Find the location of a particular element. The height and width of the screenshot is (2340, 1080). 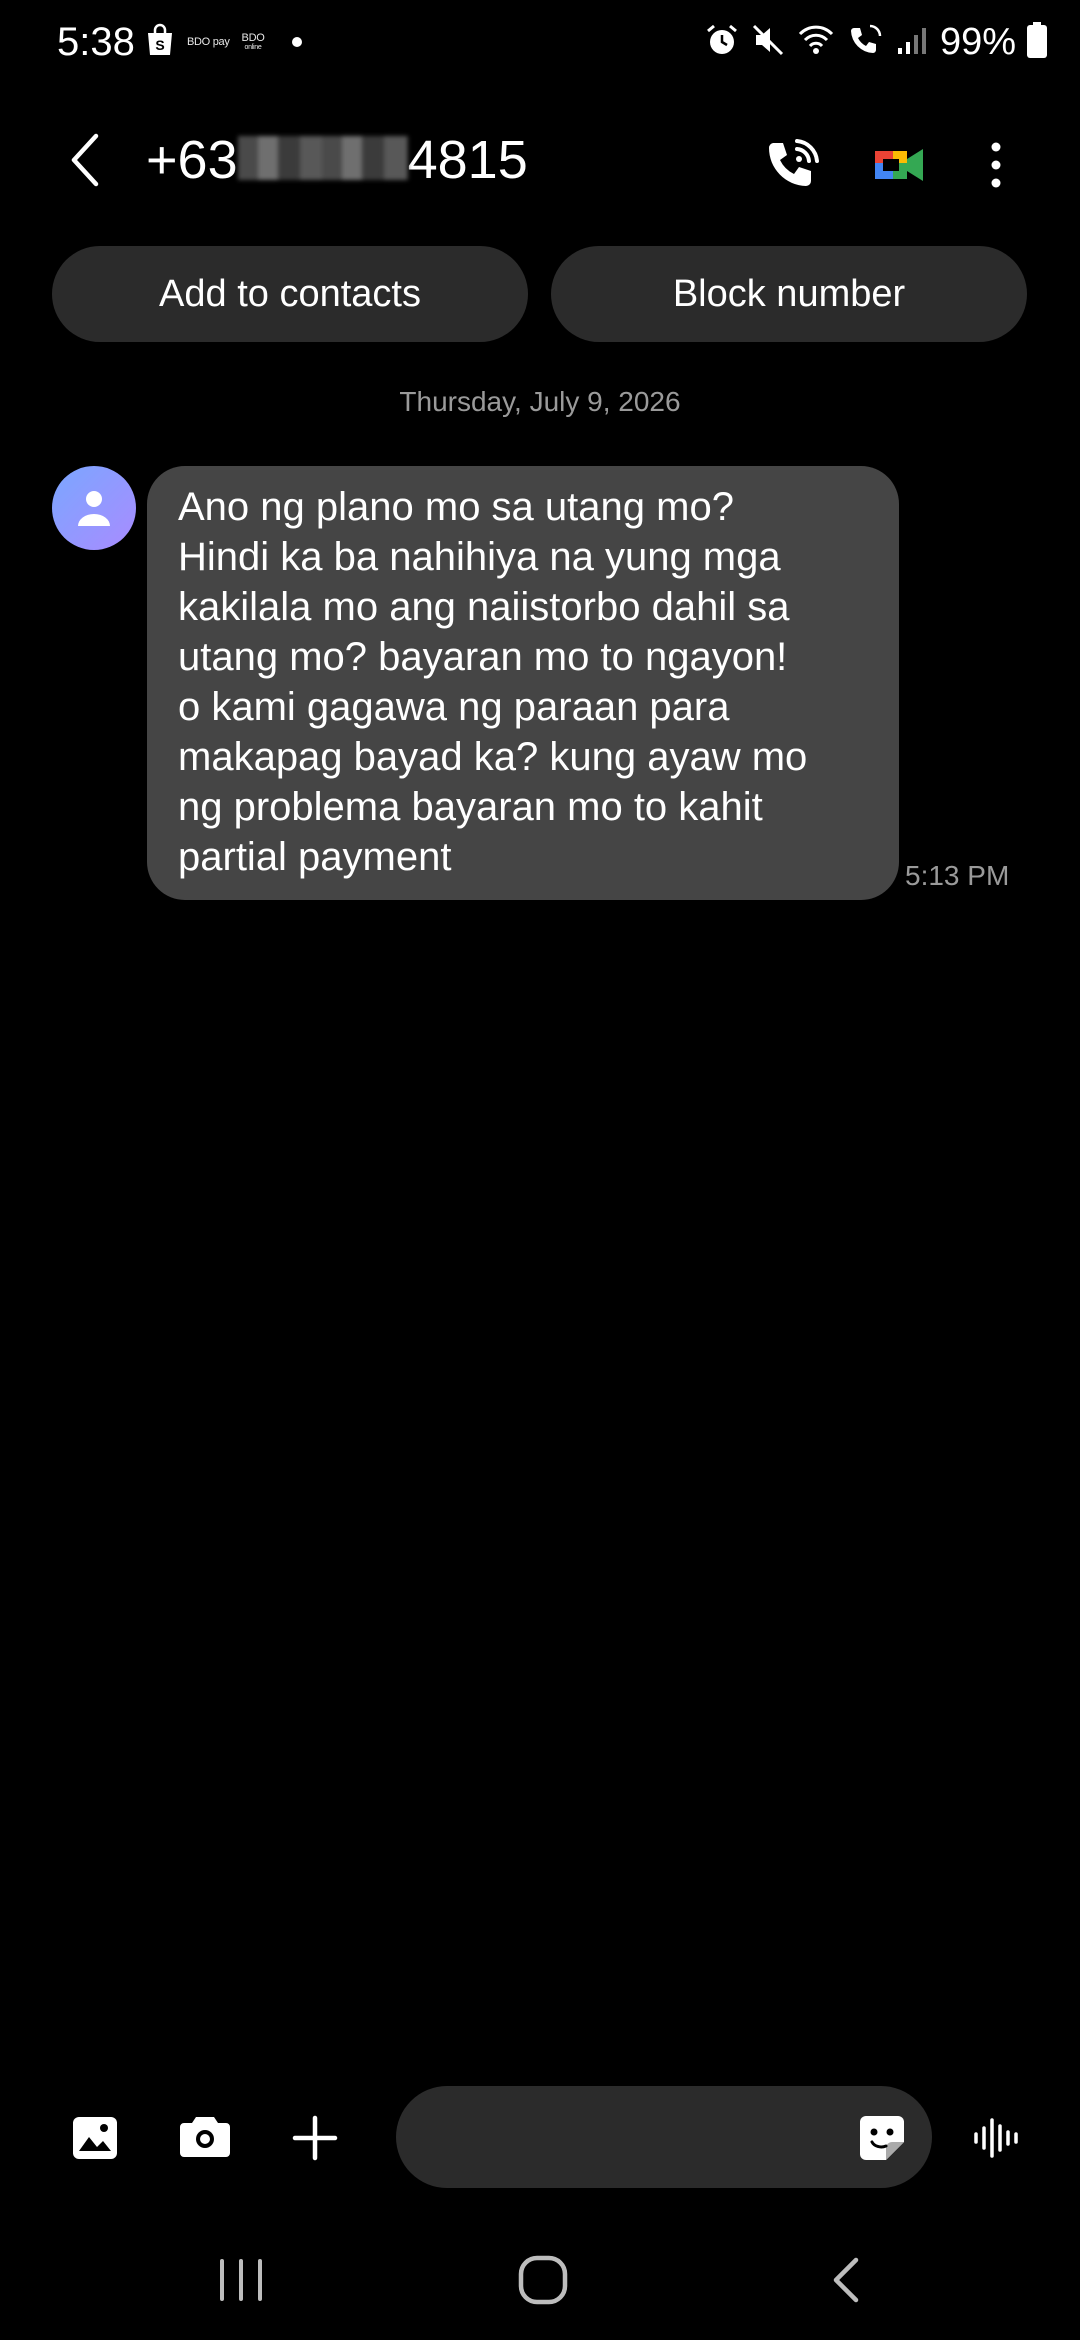

system-back-button is located at coordinates (845, 2280).